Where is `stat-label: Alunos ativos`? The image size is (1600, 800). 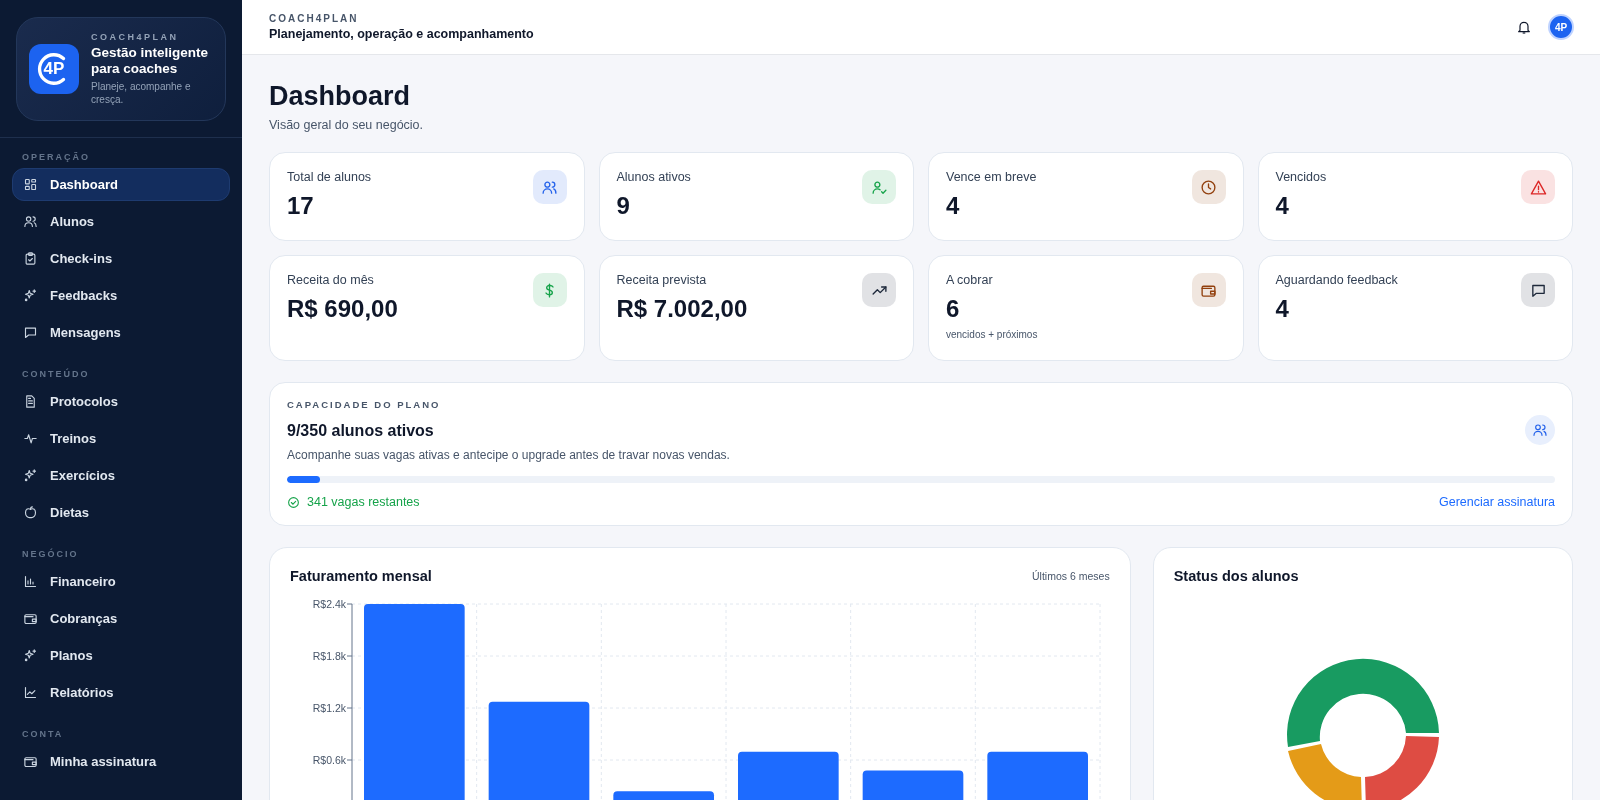
stat-label: Alunos ativos is located at coordinates (653, 177).